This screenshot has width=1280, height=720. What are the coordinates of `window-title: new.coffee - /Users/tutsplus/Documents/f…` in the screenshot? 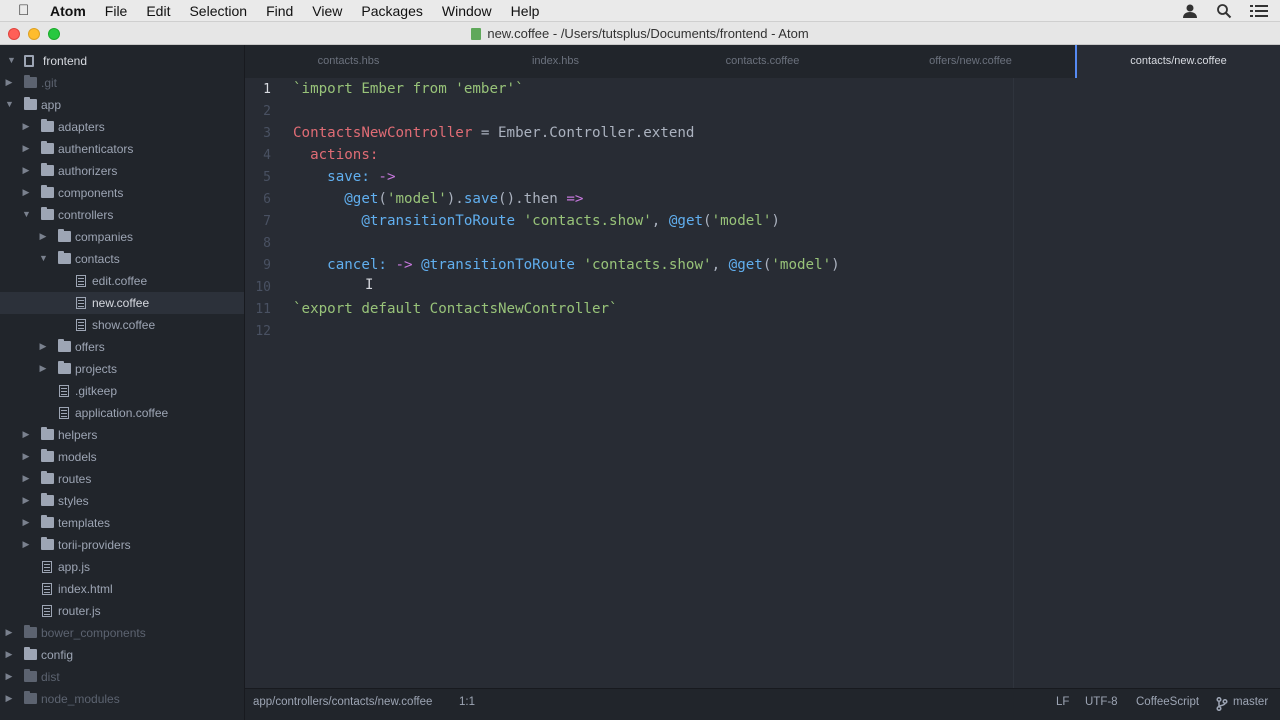 It's located at (640, 33).